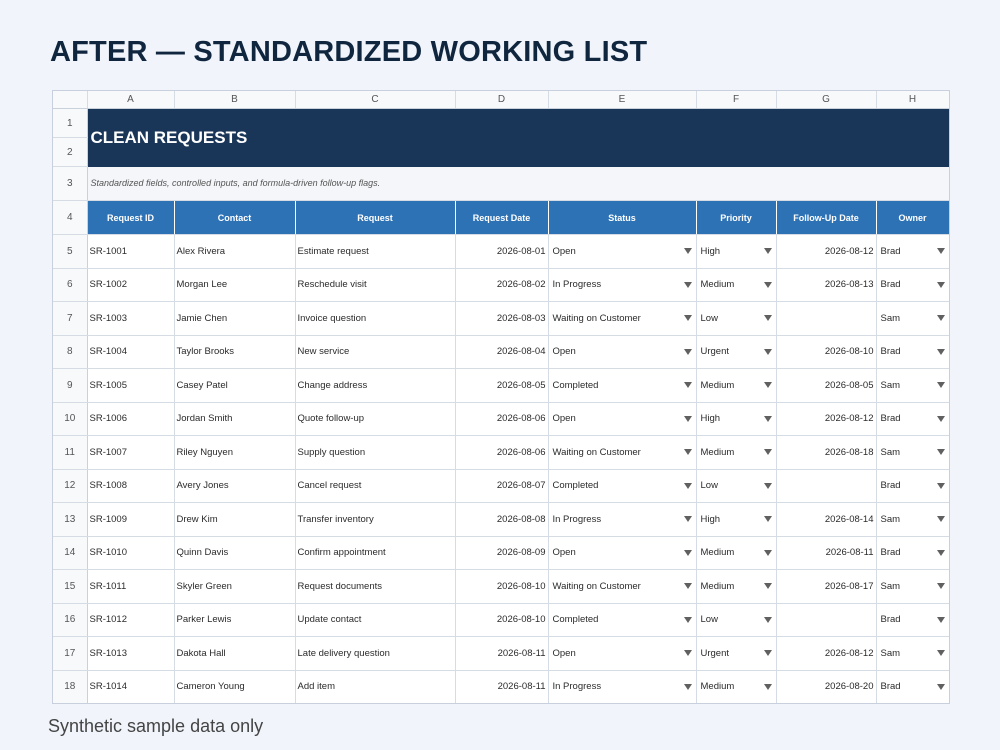 This screenshot has width=1000, height=750. Describe the element at coordinates (70, 285) in the screenshot. I see `row-number: 6` at that location.